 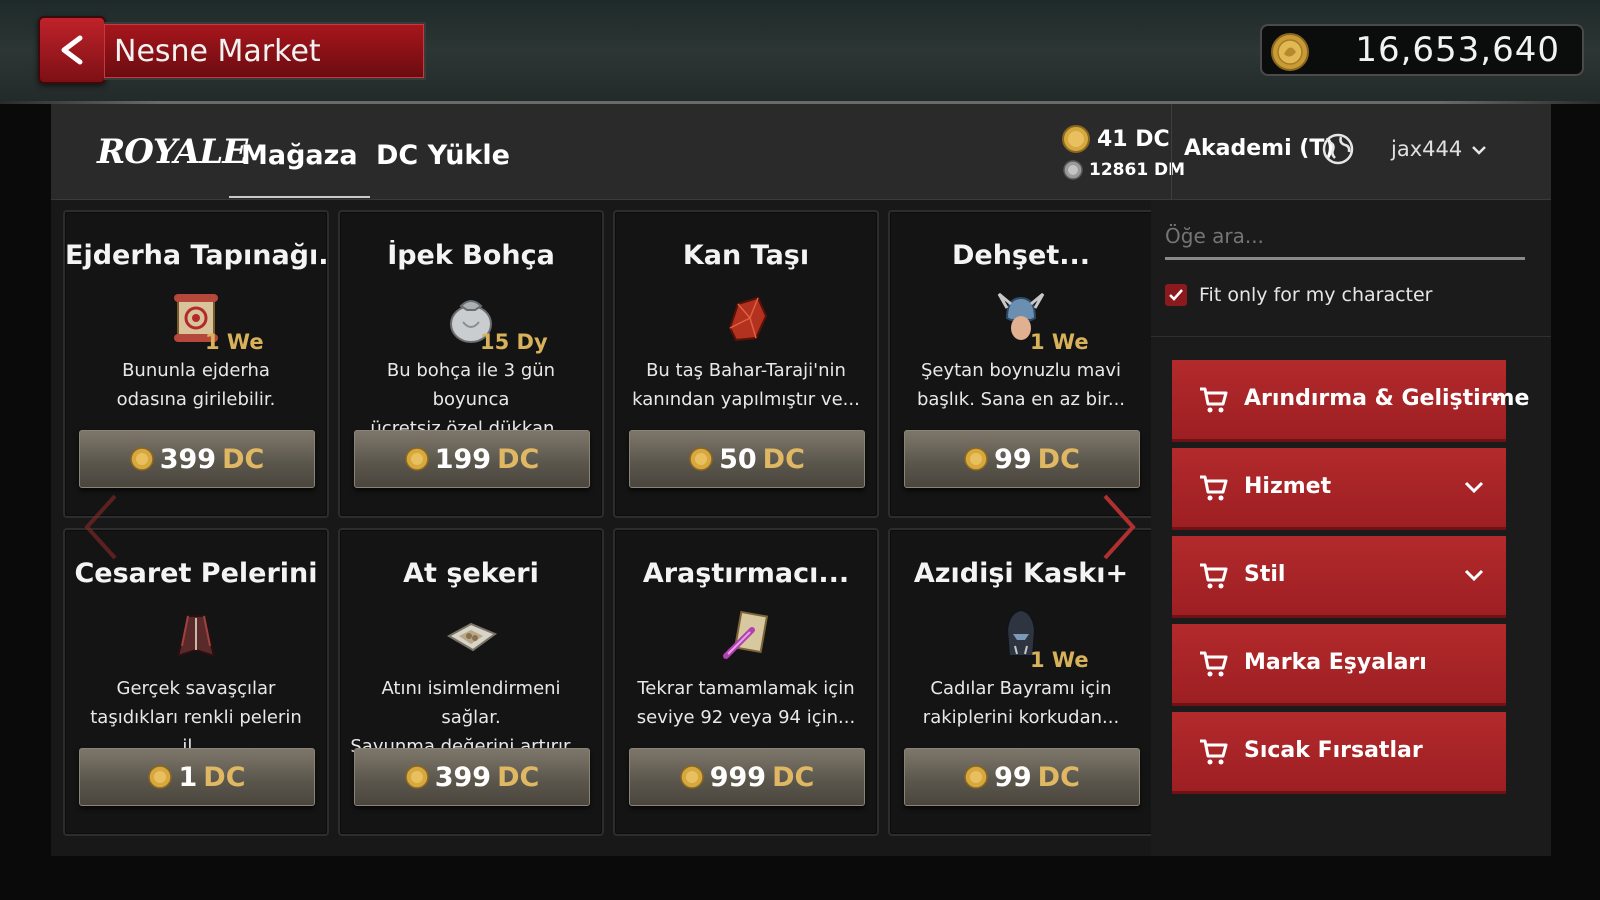 I want to click on desc-line: Gerçek savaşçılar, so click(x=196, y=688).